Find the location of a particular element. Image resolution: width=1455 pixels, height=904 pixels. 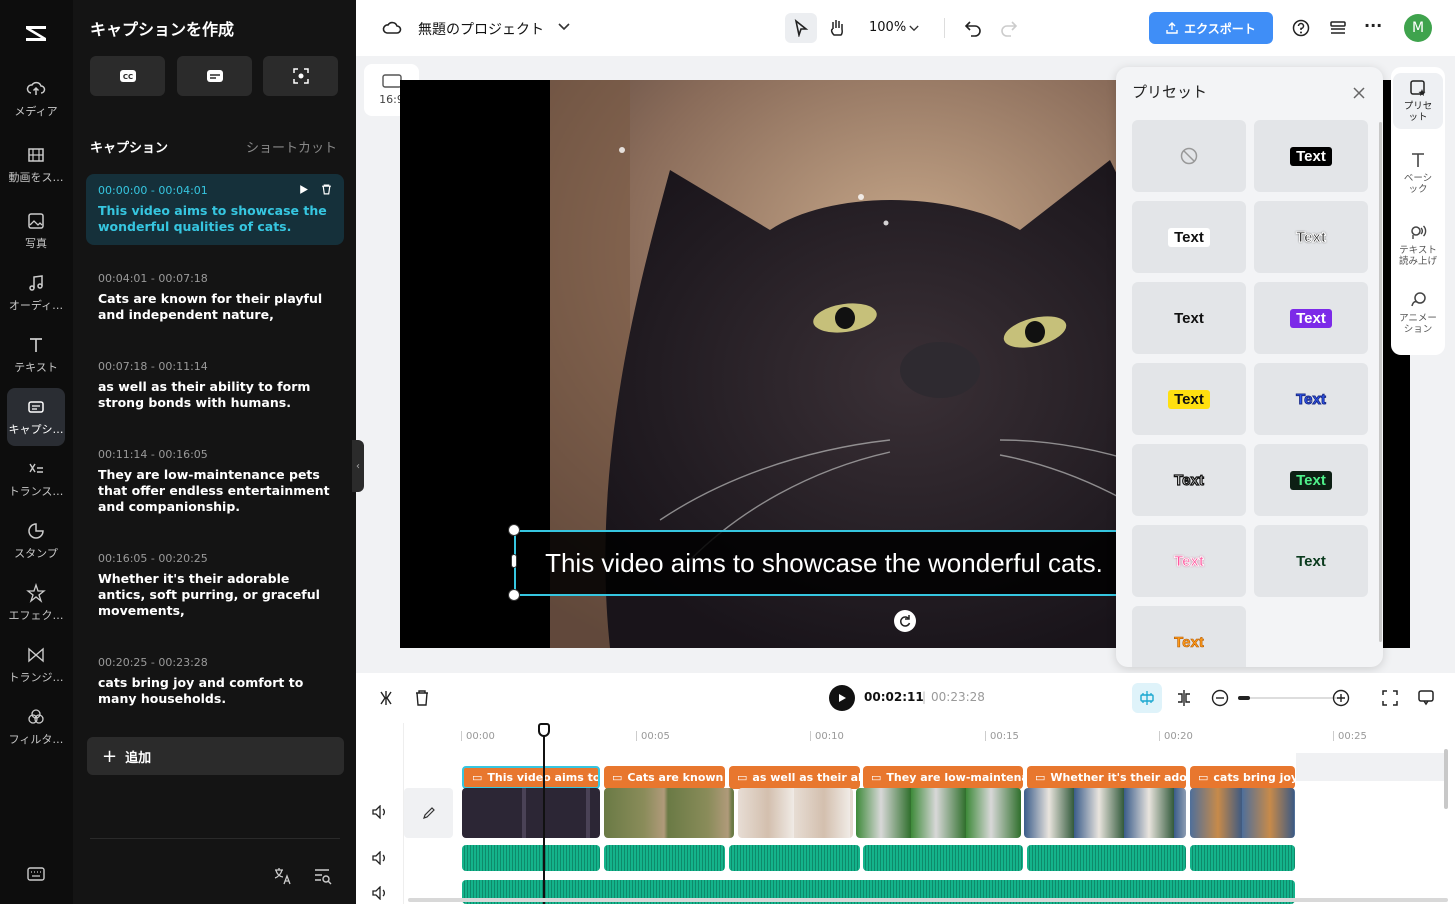

user-avatar: M is located at coordinates (1418, 28).